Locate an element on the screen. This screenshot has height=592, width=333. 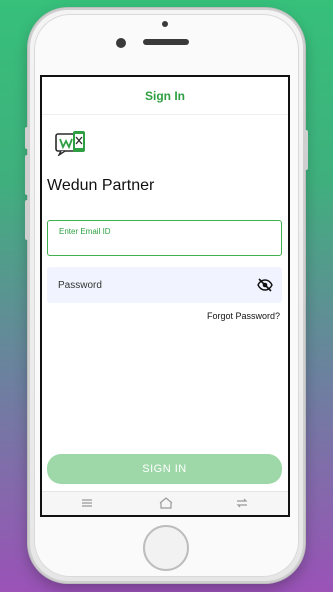
phone-home-button is located at coordinates (166, 548).